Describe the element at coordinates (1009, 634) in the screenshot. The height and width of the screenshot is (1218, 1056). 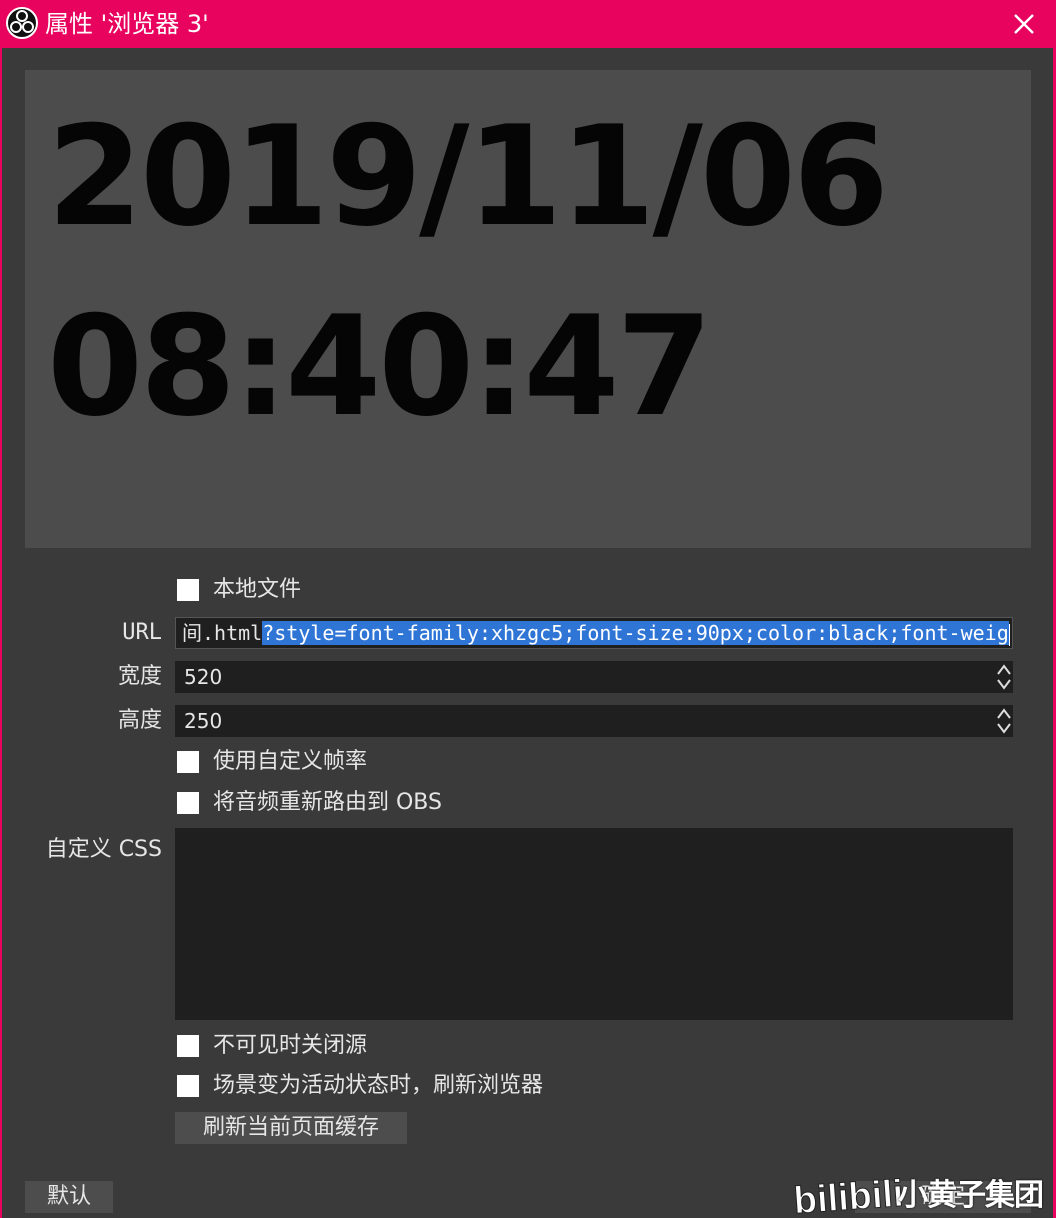
I see `text-caret` at that location.